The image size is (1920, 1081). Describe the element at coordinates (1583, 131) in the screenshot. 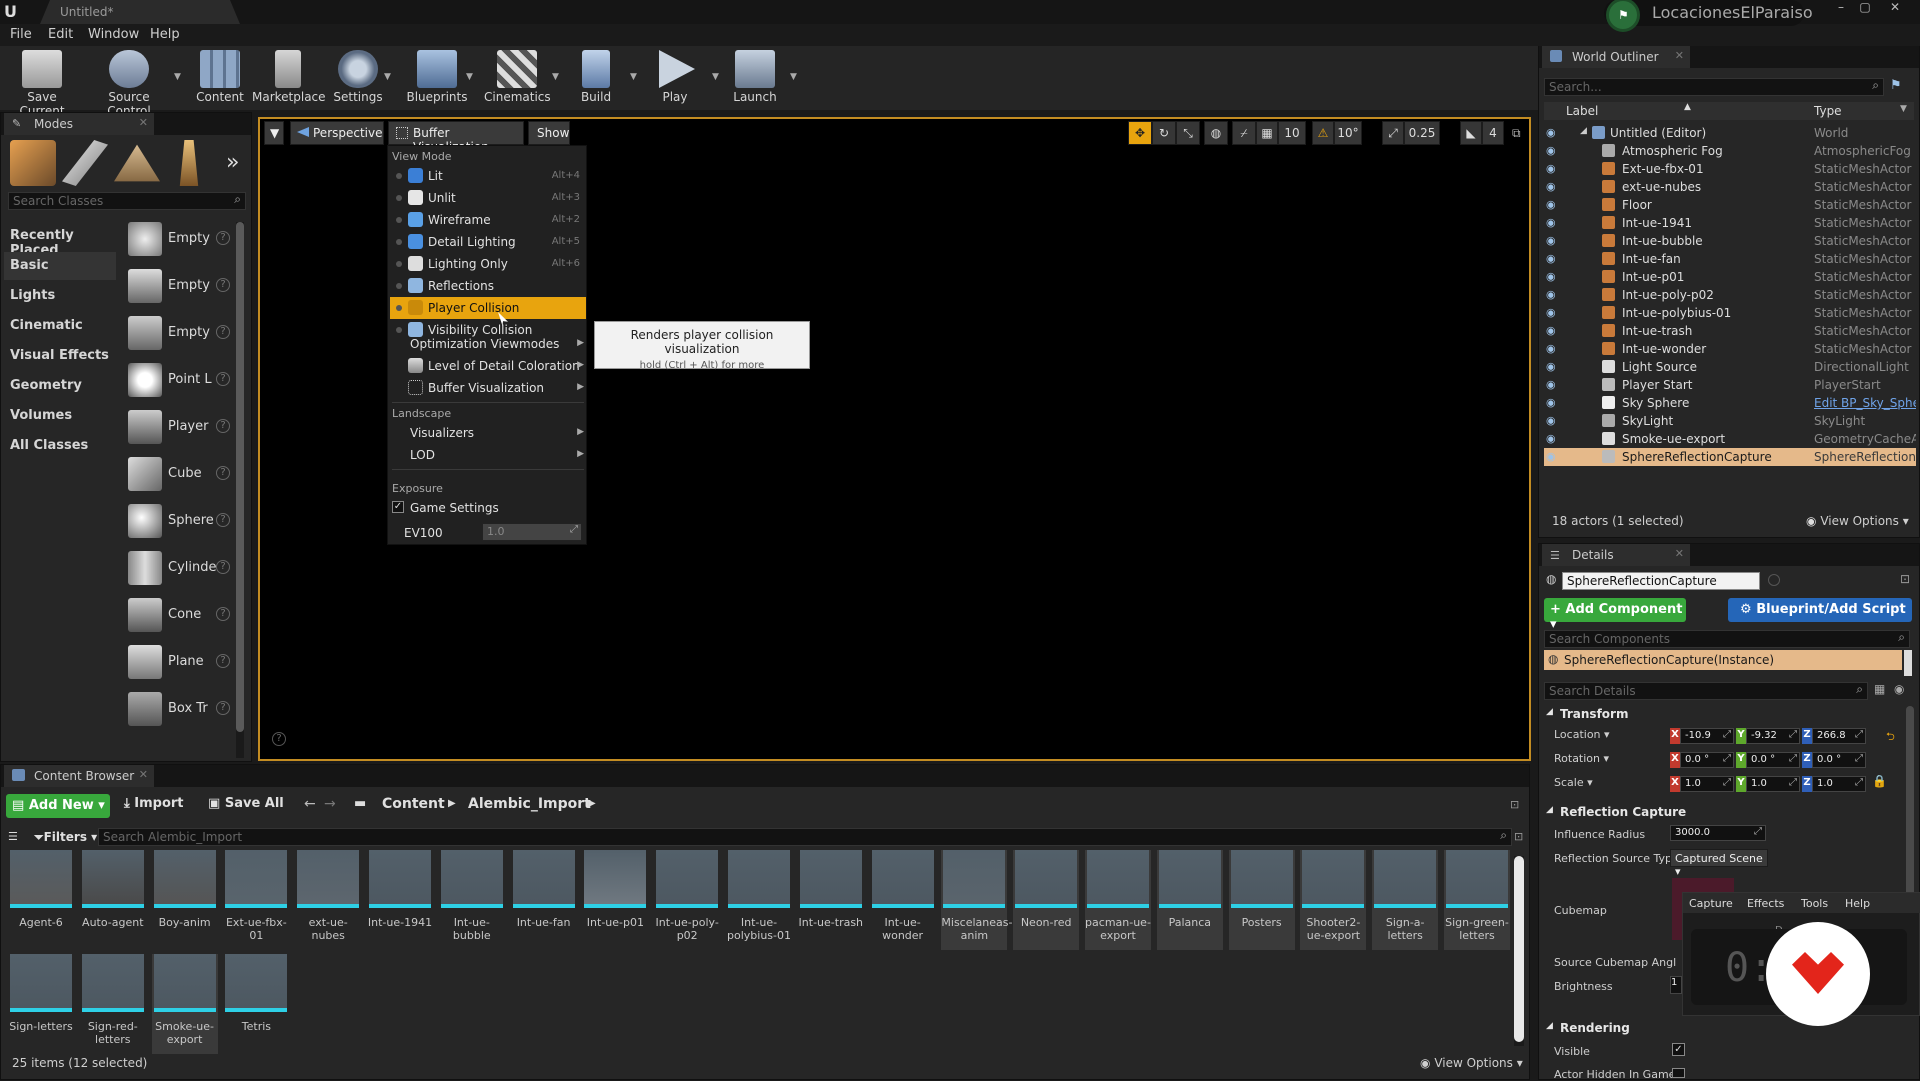

I see `collapse-arrow-icon: ◢` at that location.